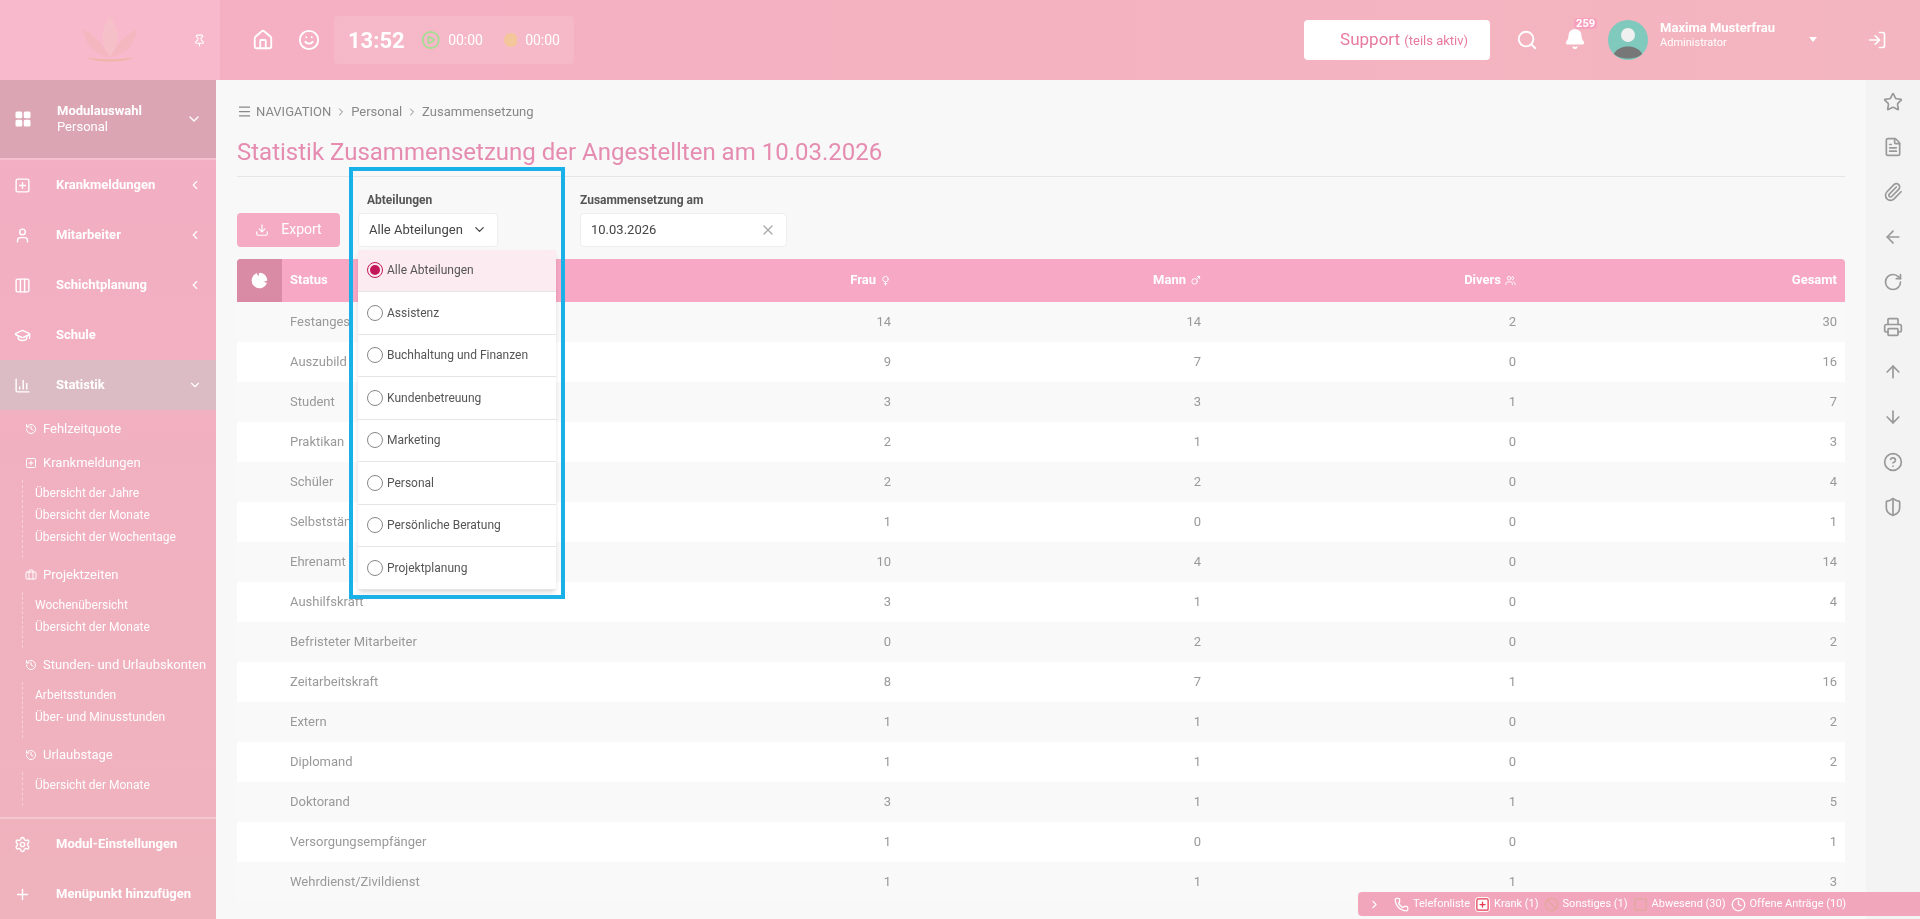 The image size is (1920, 919). Describe the element at coordinates (108, 385) in the screenshot. I see `sidebar-item: Statistik` at that location.